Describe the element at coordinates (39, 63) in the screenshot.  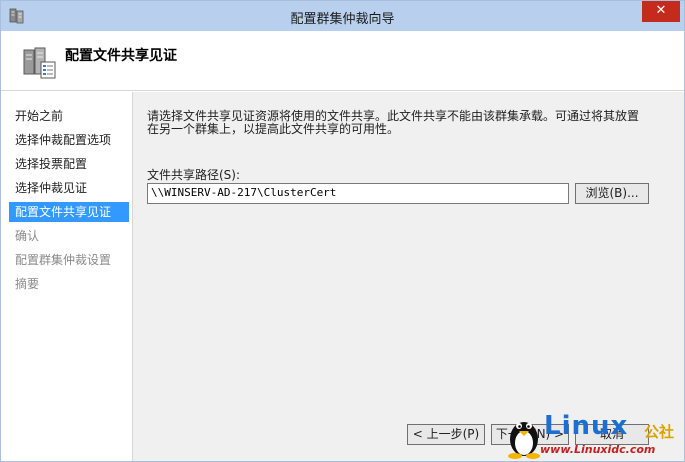
I see `server-cluster-icon` at that location.